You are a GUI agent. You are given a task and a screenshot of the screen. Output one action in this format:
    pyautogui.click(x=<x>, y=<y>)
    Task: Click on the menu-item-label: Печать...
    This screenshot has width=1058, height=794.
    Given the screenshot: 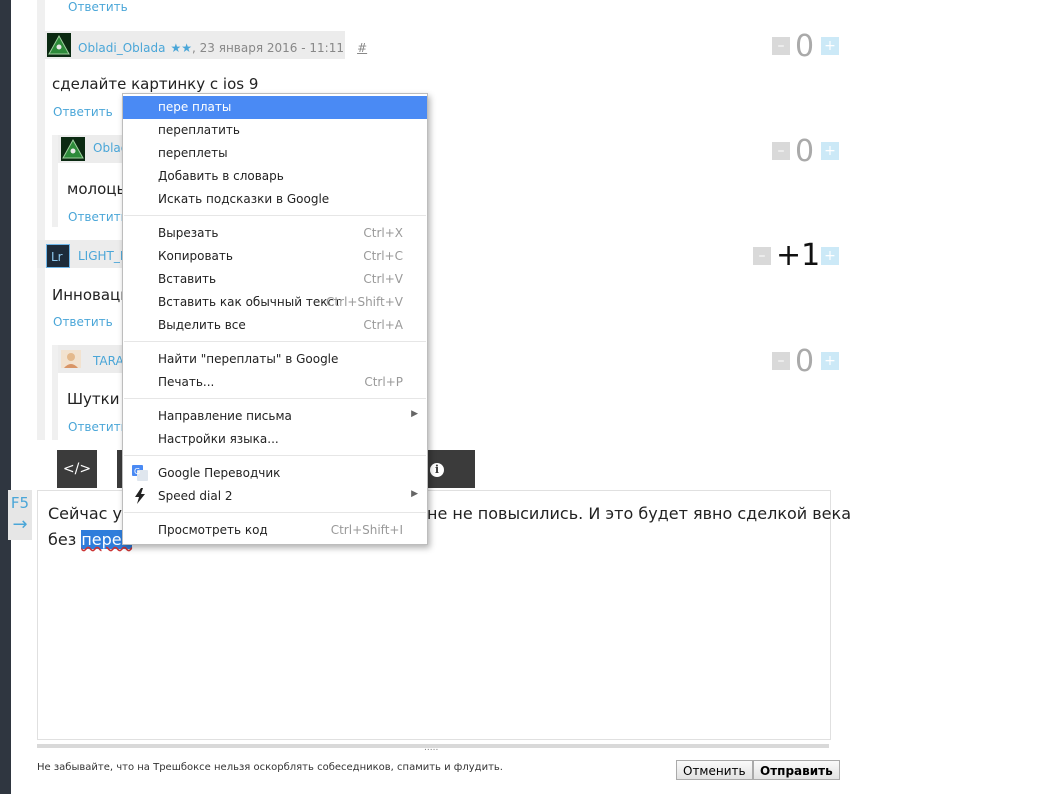 What is the action you would take?
    pyautogui.click(x=186, y=382)
    